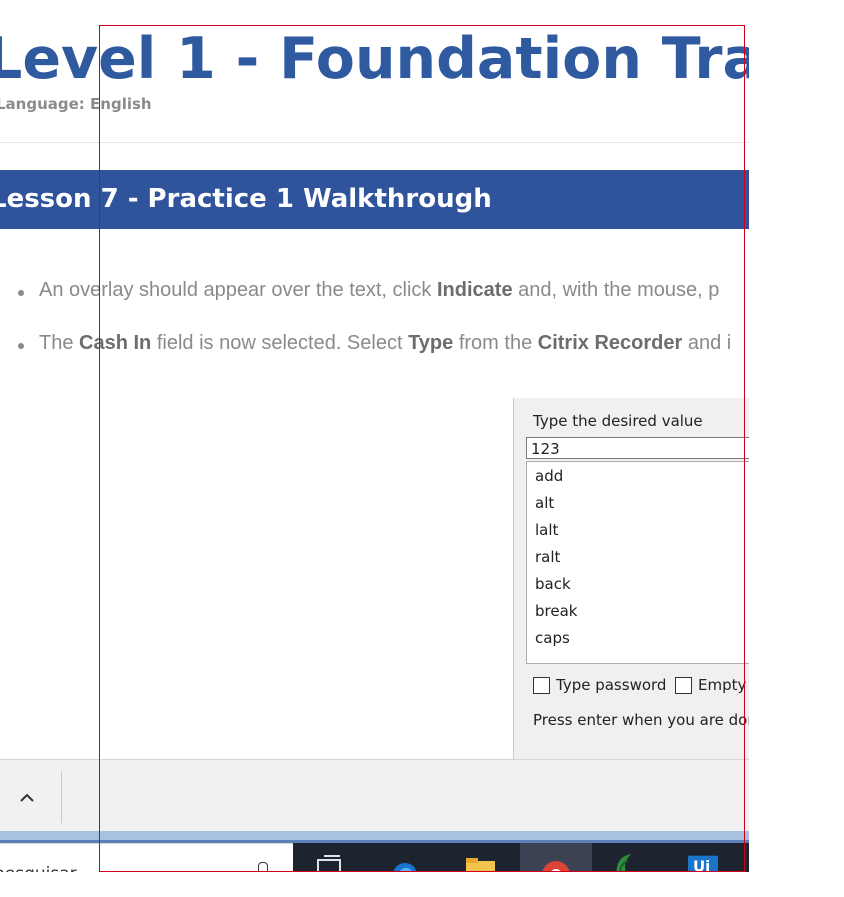 The width and height of the screenshot is (844, 897). What do you see at coordinates (723, 685) in the screenshot?
I see `empty-field-label: Empty f` at bounding box center [723, 685].